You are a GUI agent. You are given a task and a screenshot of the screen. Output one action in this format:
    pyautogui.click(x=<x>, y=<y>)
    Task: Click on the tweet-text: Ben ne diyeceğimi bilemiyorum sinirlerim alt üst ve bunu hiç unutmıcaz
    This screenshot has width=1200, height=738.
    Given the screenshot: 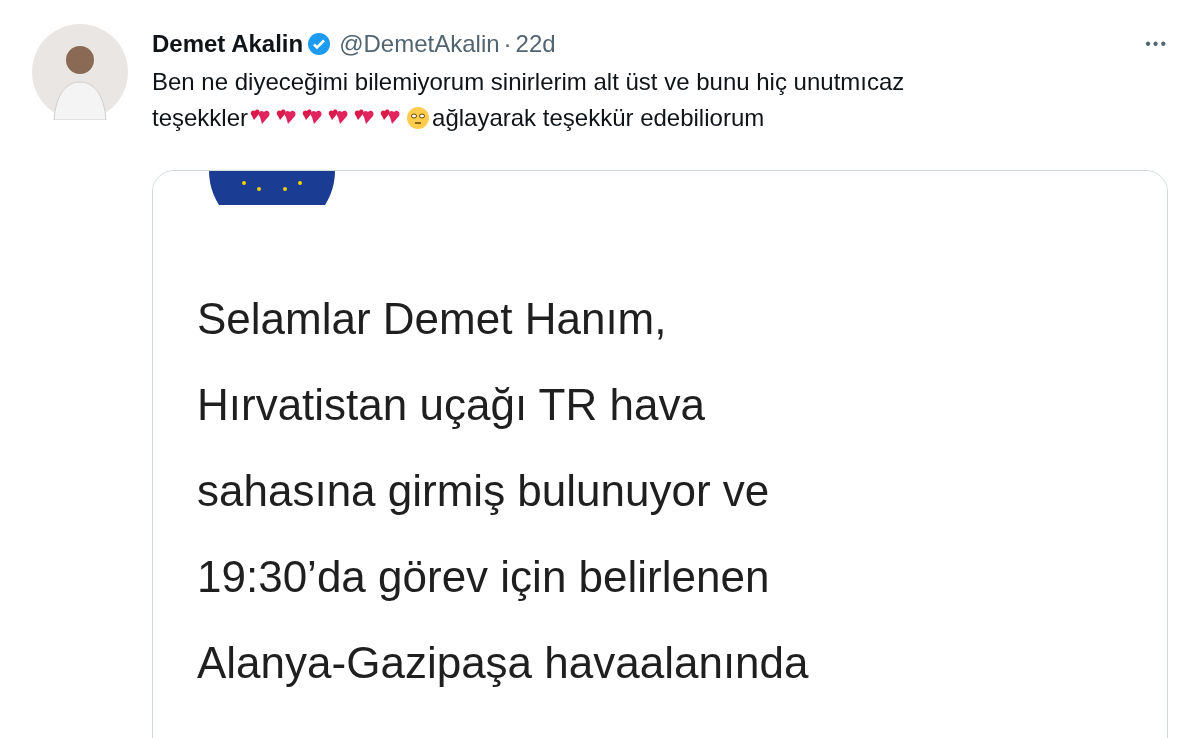 What is the action you would take?
    pyautogui.click(x=529, y=82)
    